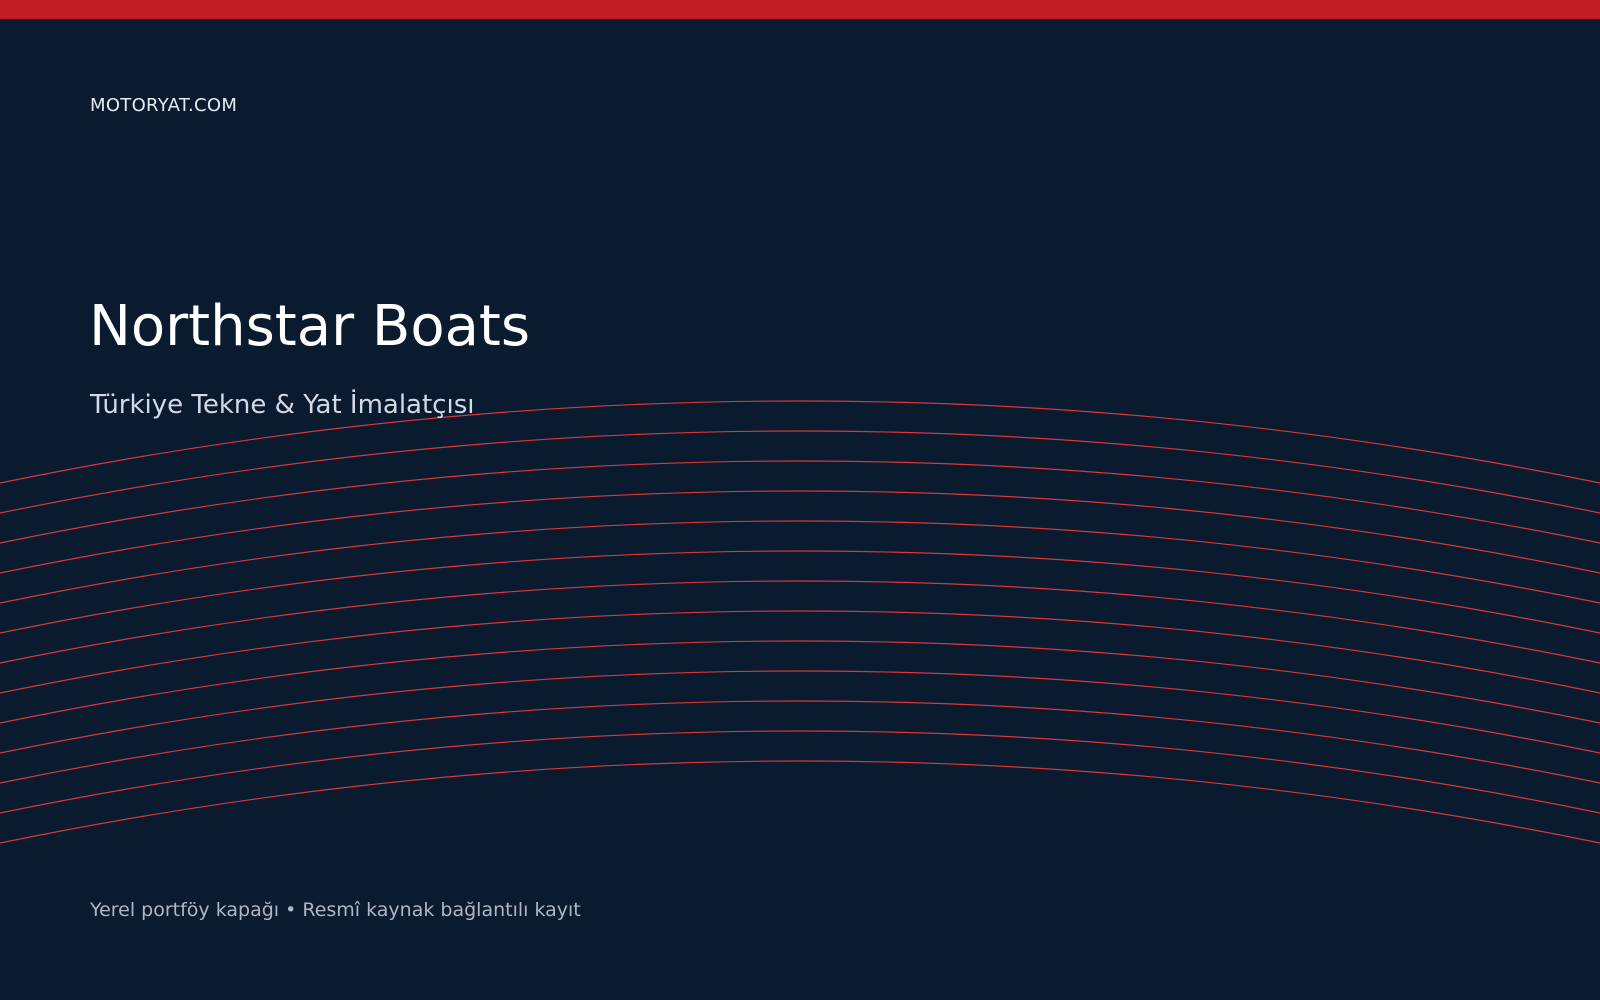 Image resolution: width=1600 pixels, height=1000 pixels. Describe the element at coordinates (282, 405) in the screenshot. I see `page-subtitle: Türkiye Tekne & Yat İmalatçısı` at that location.